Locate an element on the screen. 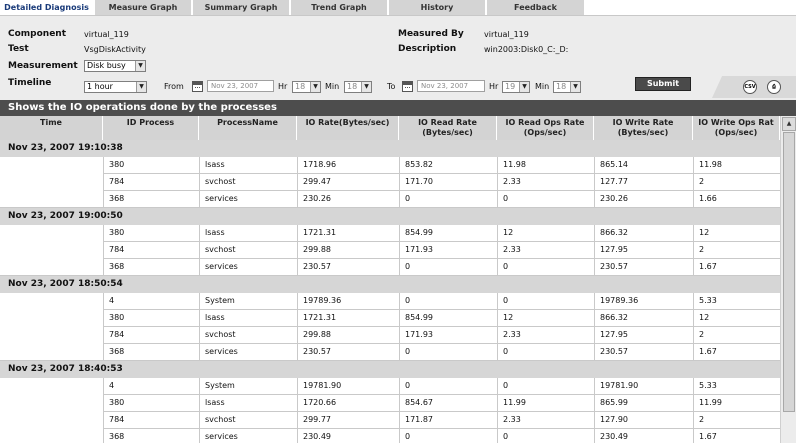 The width and height of the screenshot is (796, 443). test-label: Test is located at coordinates (18, 49).